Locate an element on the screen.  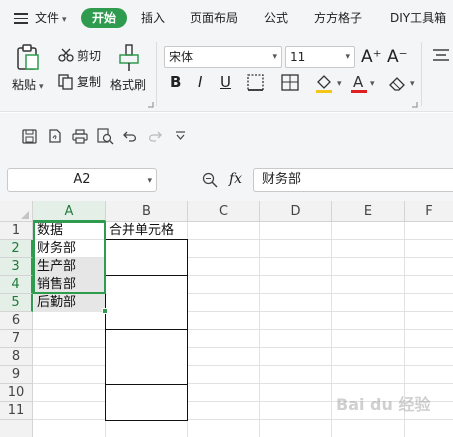
borders-icon is located at coordinates (255, 82).